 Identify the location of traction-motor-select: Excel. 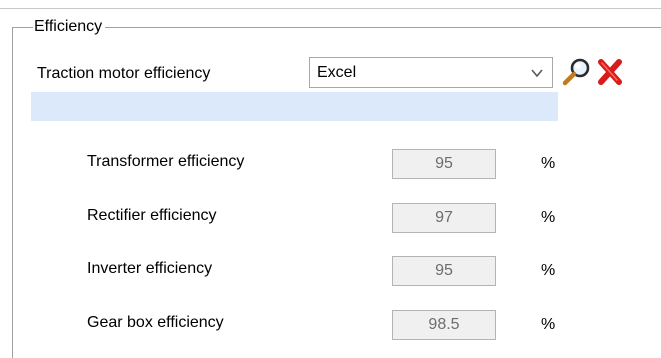
(431, 72).